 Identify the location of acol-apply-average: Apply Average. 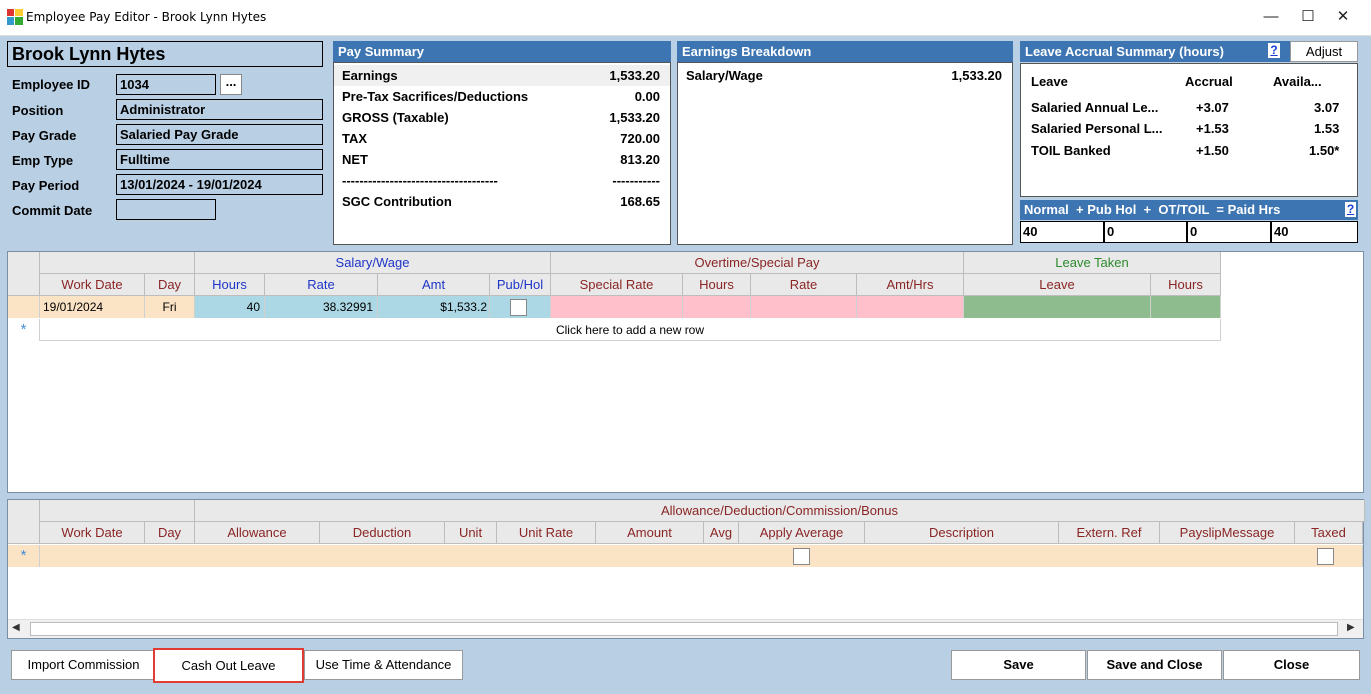
(802, 533).